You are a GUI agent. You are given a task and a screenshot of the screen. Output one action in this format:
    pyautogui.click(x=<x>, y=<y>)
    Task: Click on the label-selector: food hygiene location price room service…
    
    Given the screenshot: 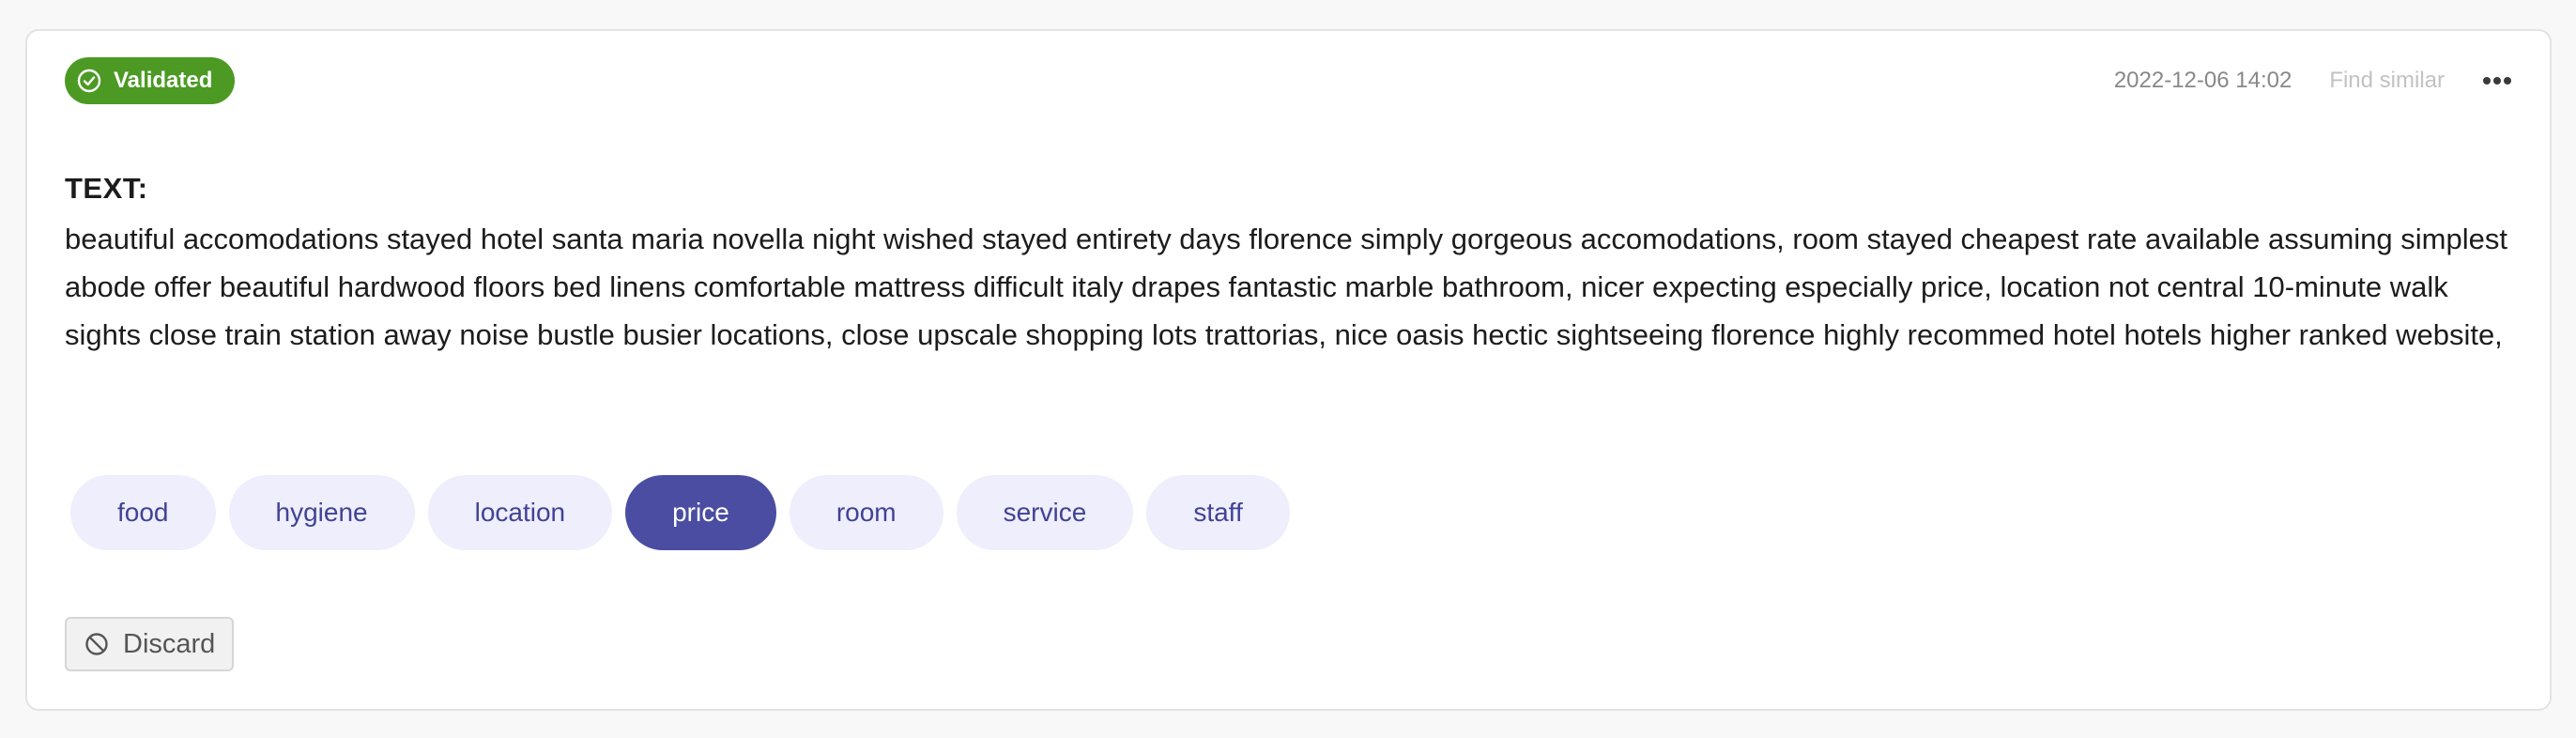 What is the action you would take?
    pyautogui.click(x=680, y=512)
    